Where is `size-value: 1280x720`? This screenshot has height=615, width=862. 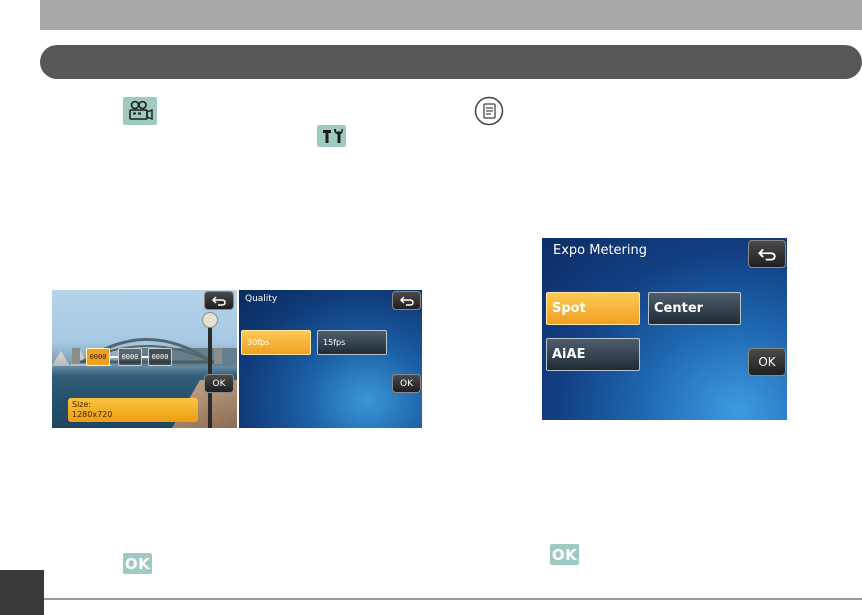 size-value: 1280x720 is located at coordinates (92, 414).